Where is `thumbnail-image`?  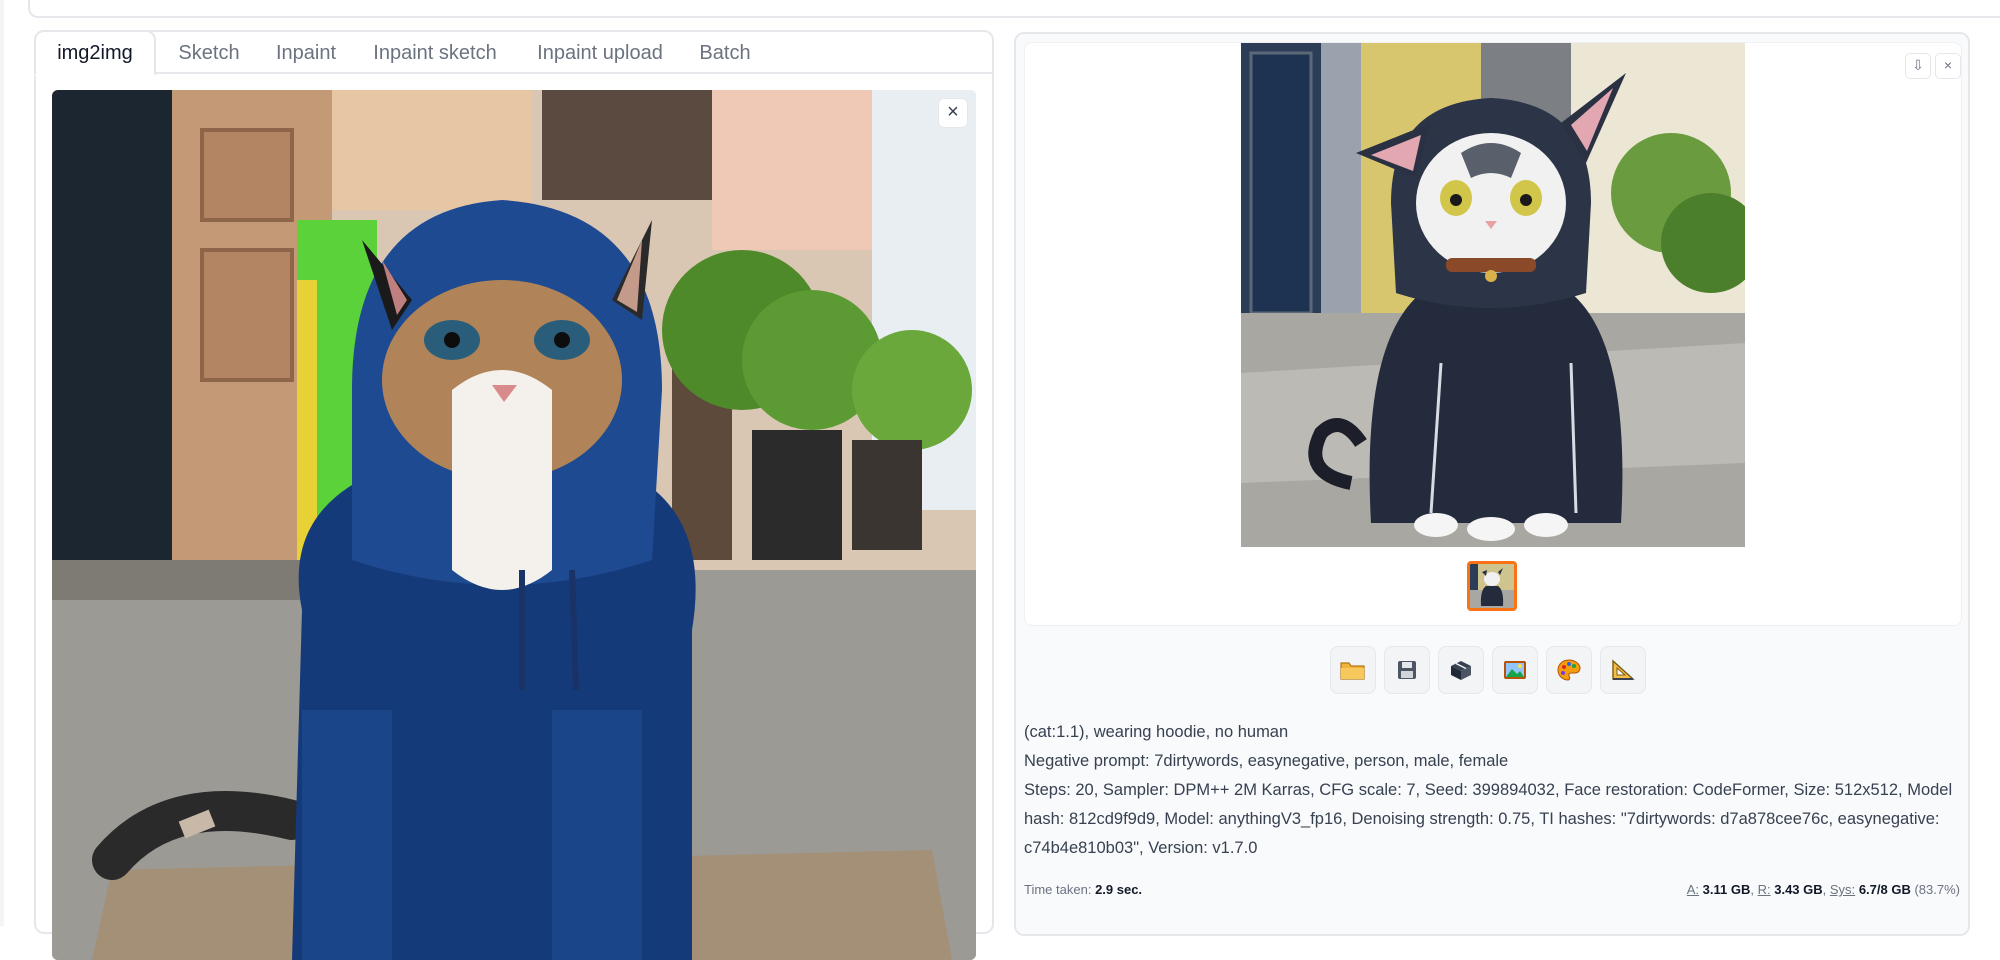 thumbnail-image is located at coordinates (1492, 586).